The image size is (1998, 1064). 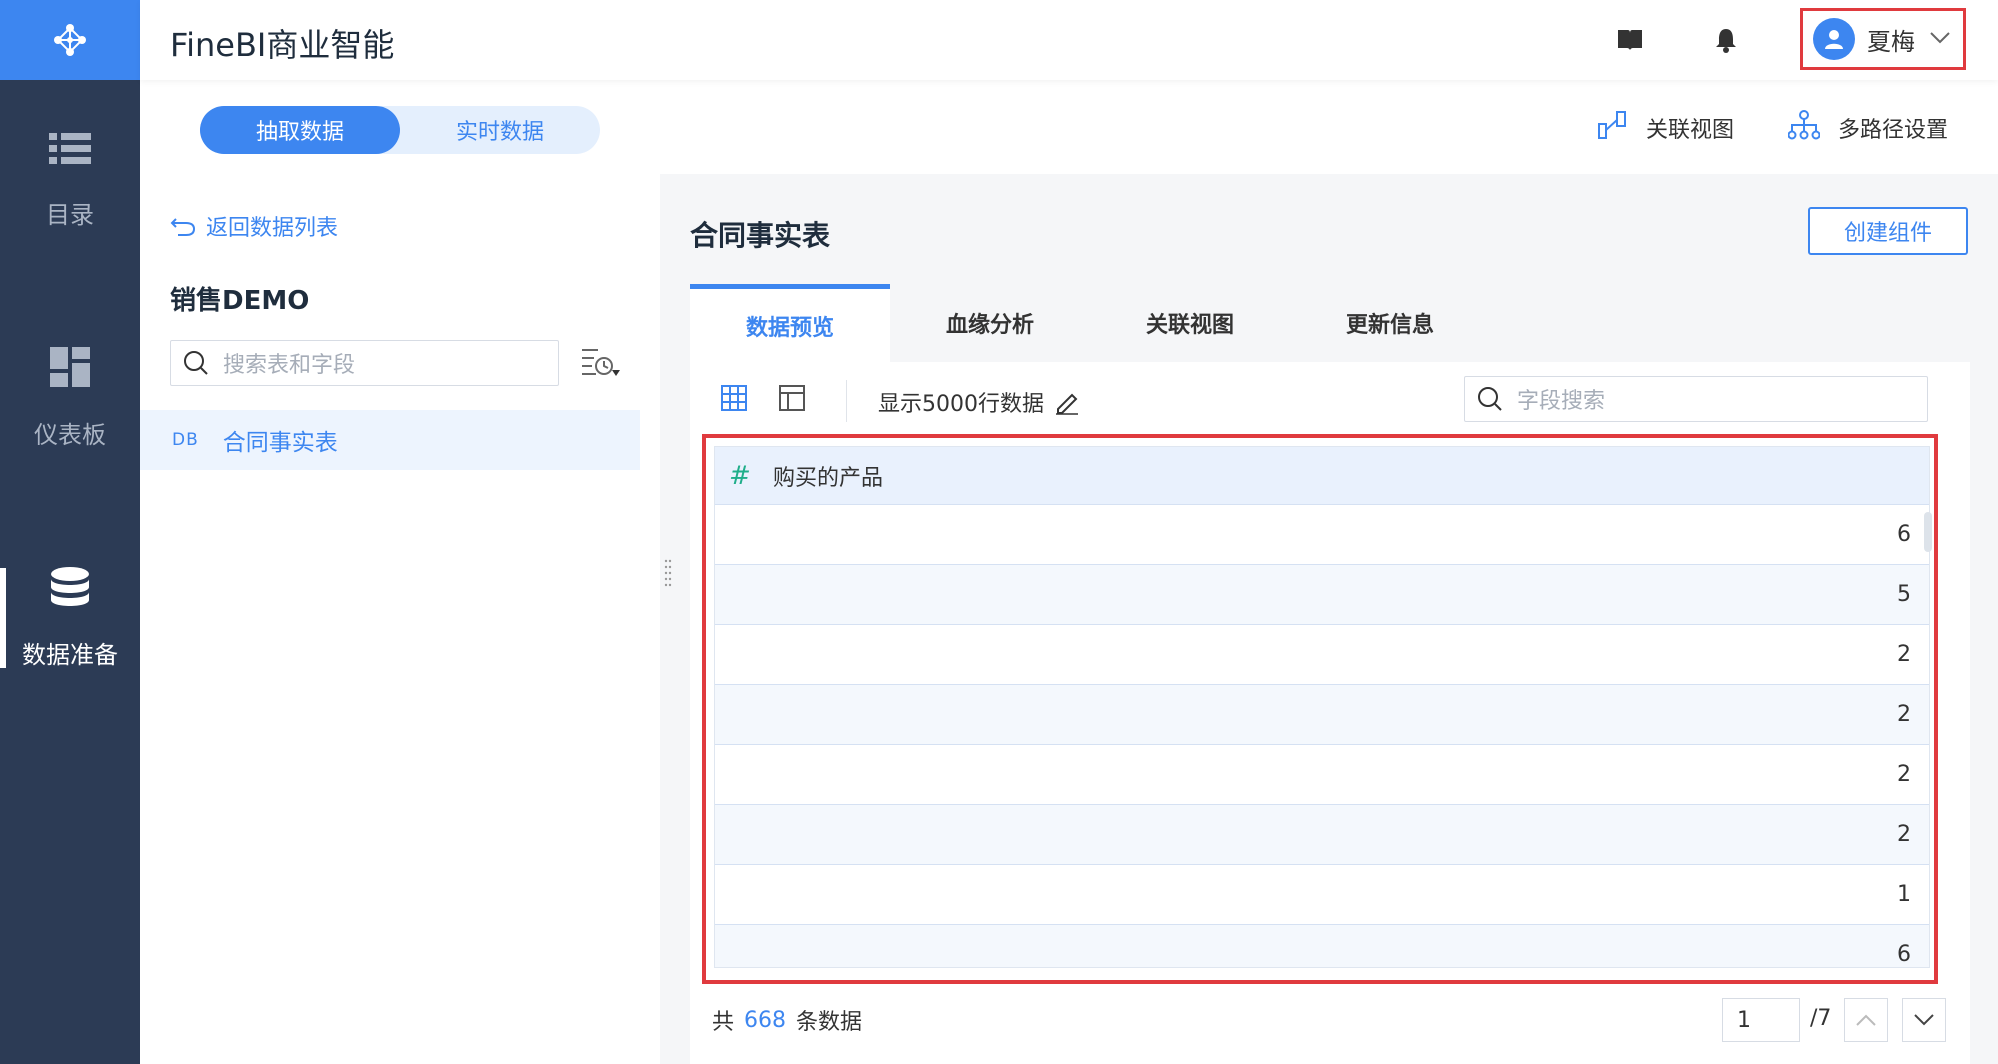 I want to click on rail-item-data-prep: 数据准备, so click(x=70, y=618).